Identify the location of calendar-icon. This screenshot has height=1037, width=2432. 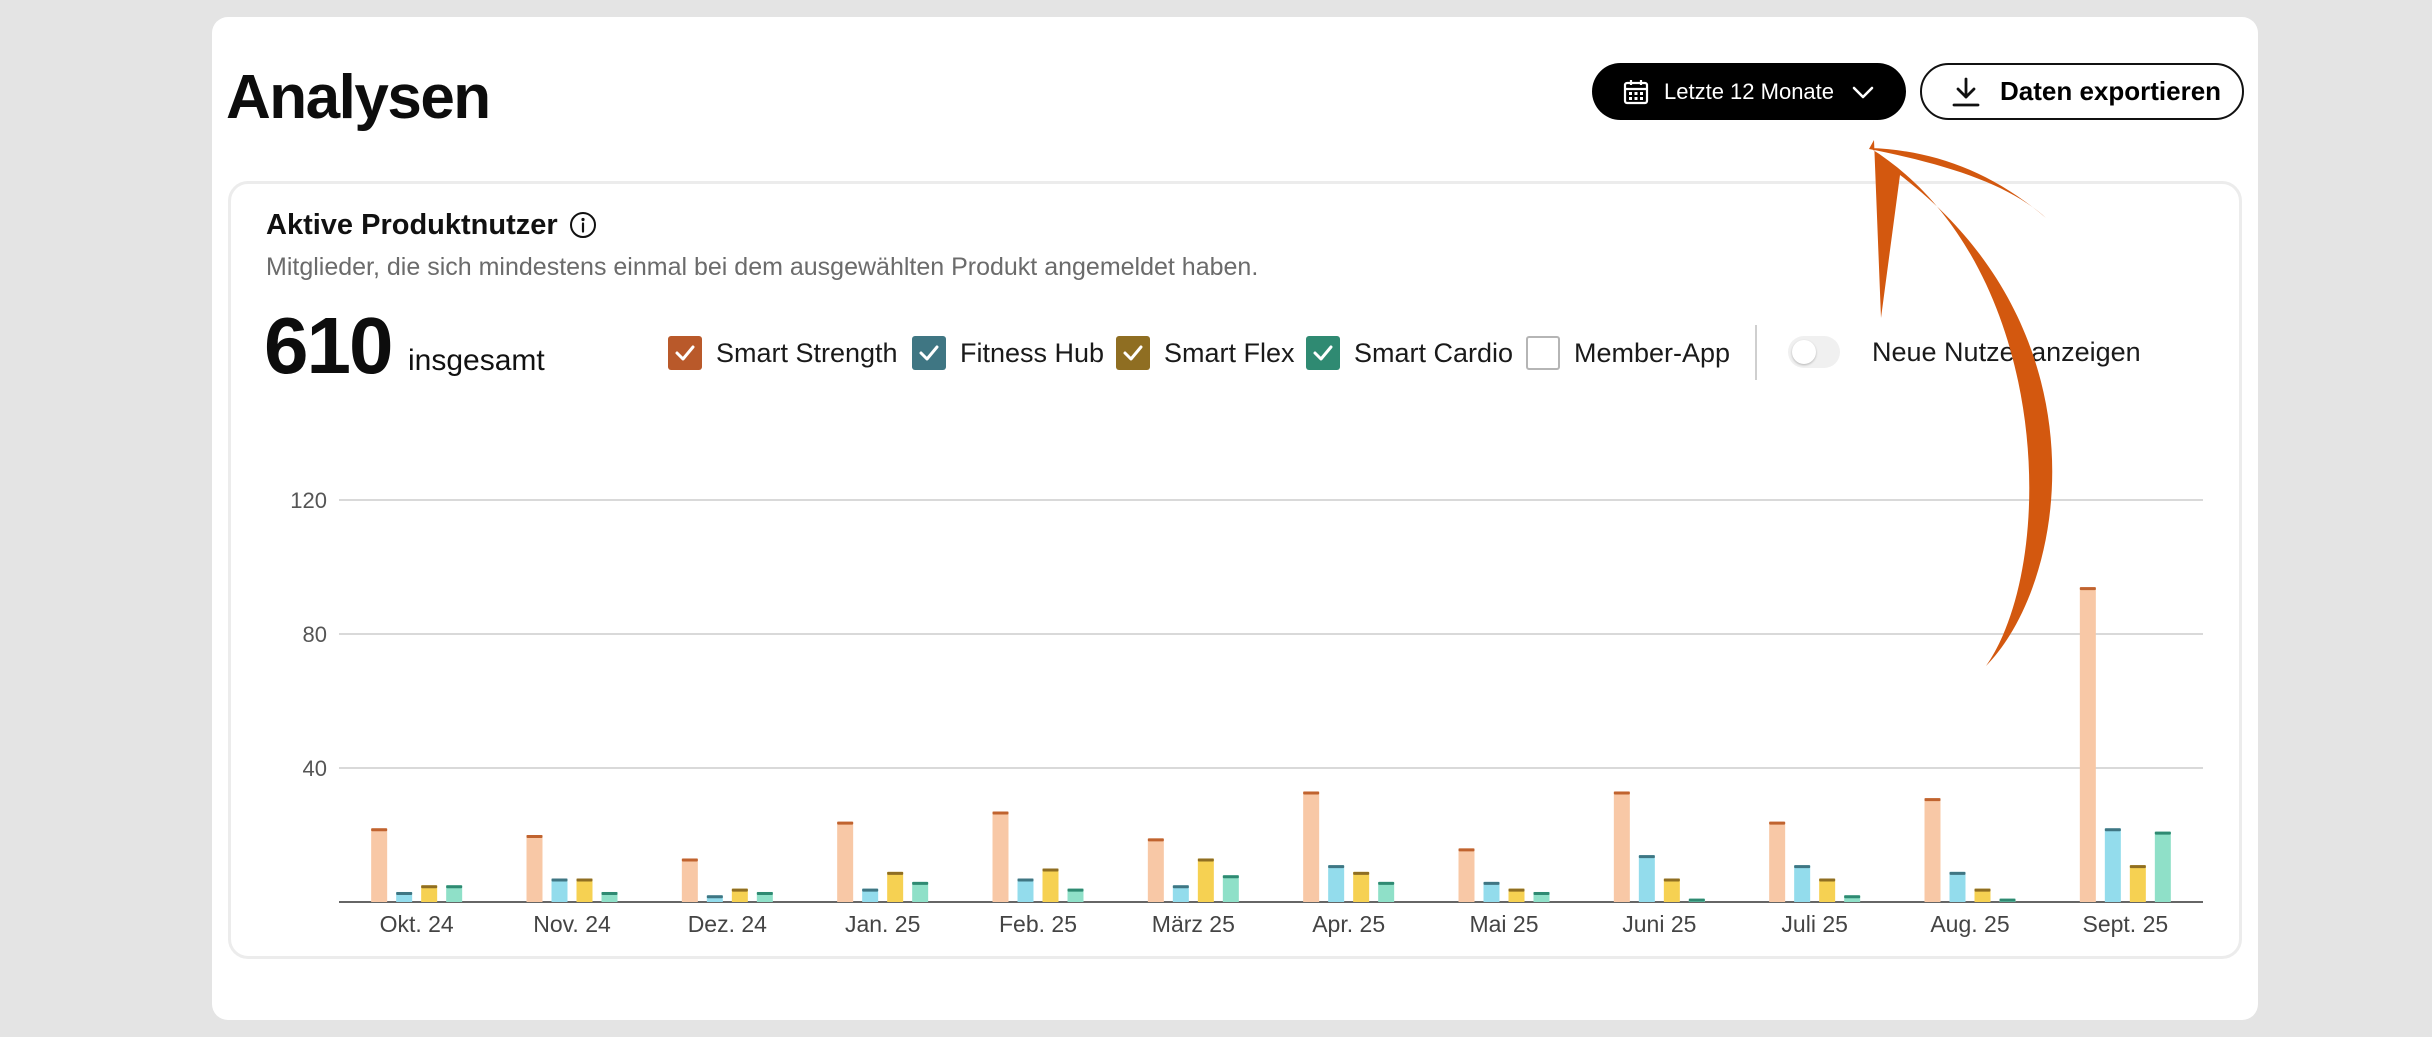
(1636, 91).